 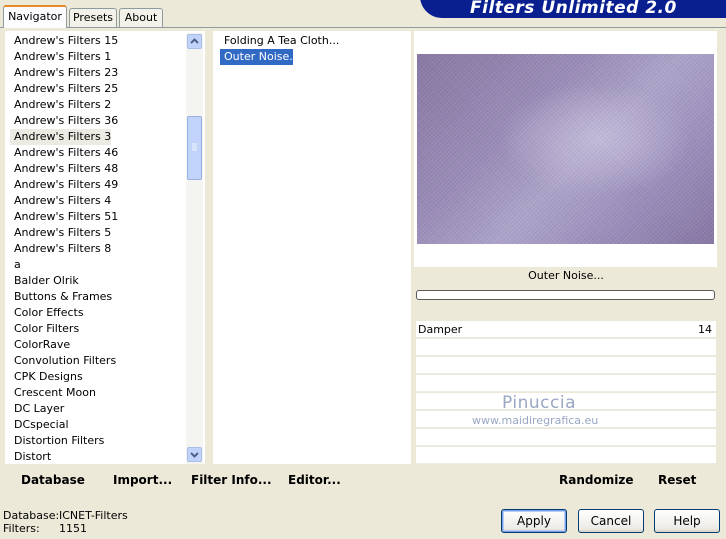 What do you see at coordinates (64, 89) in the screenshot?
I see `category-item: Andrew's Filters 25` at bounding box center [64, 89].